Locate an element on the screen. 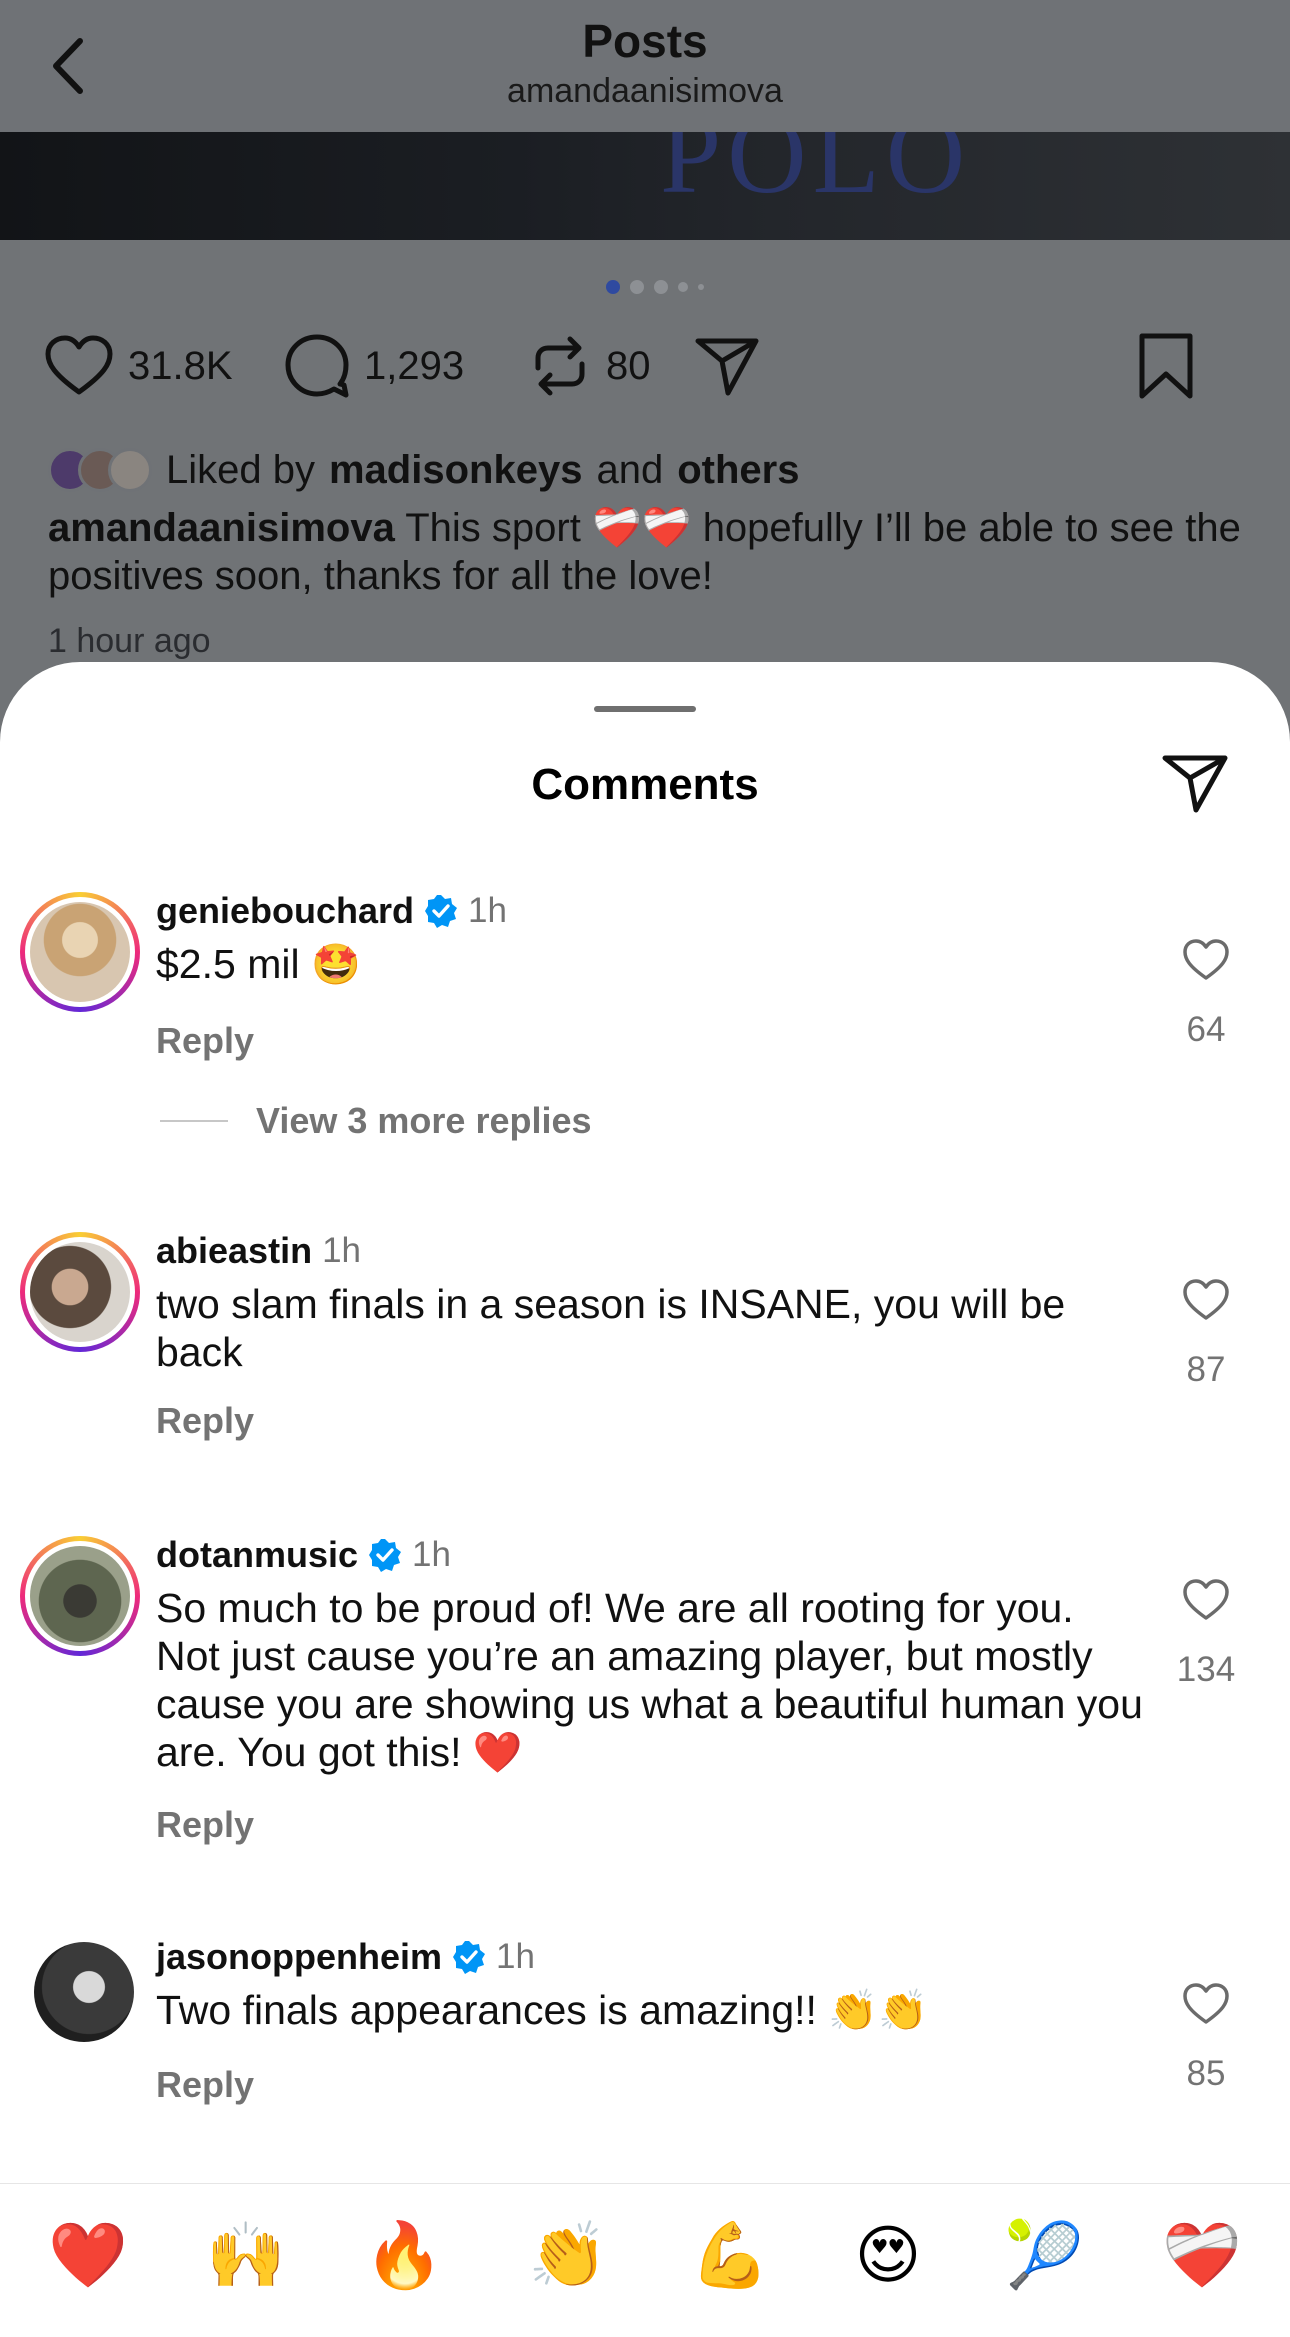 The width and height of the screenshot is (1290, 2337). liked-by-others: others is located at coordinates (738, 470).